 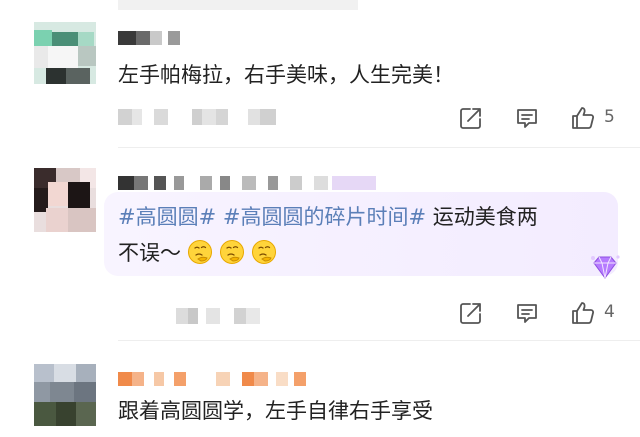 I want to click on action-bar: 5, so click(x=320, y=118).